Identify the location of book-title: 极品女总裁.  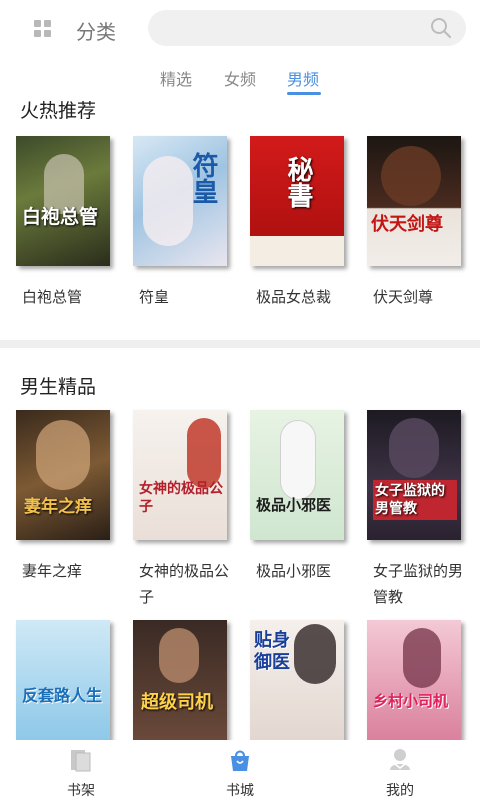
(294, 297).